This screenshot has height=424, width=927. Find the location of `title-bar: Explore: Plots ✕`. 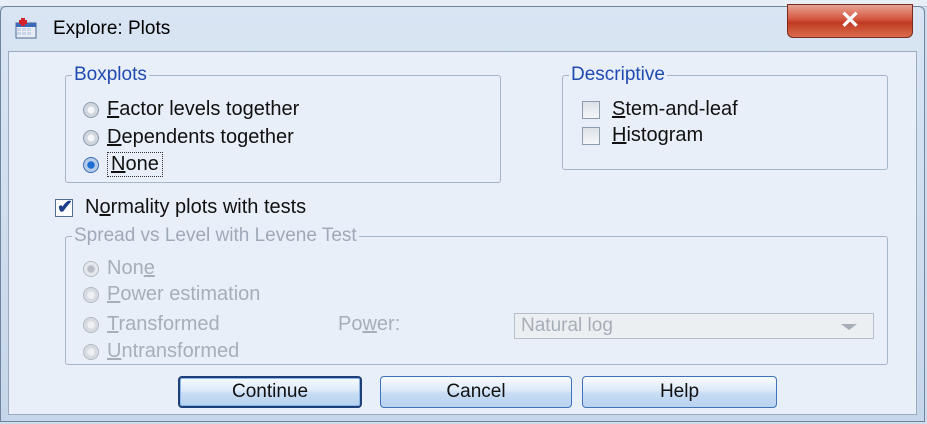

title-bar: Explore: Plots ✕ is located at coordinates (462, 27).